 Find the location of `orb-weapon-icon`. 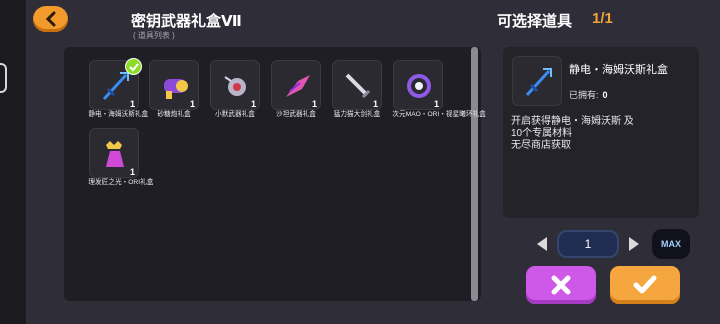

orb-weapon-icon is located at coordinates (235, 86).